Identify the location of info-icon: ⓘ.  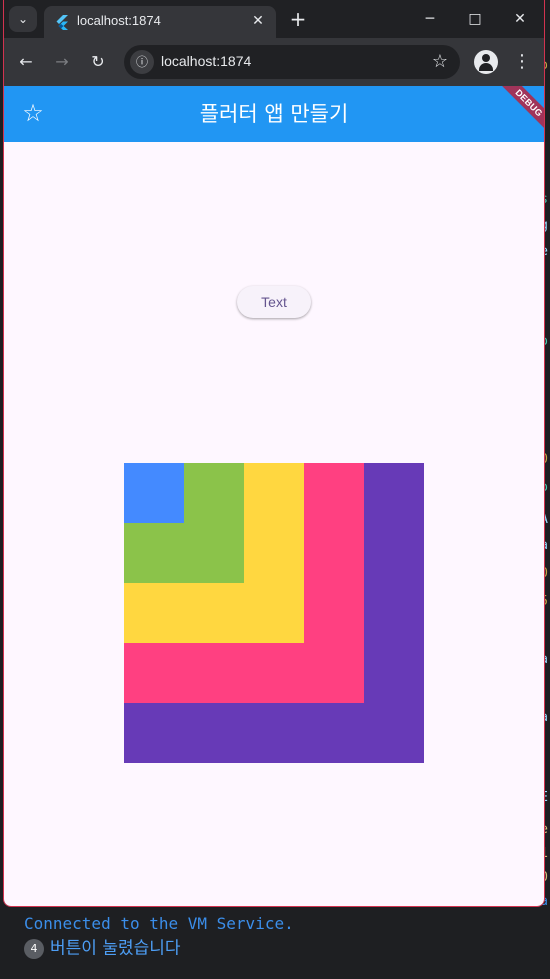
(142, 62).